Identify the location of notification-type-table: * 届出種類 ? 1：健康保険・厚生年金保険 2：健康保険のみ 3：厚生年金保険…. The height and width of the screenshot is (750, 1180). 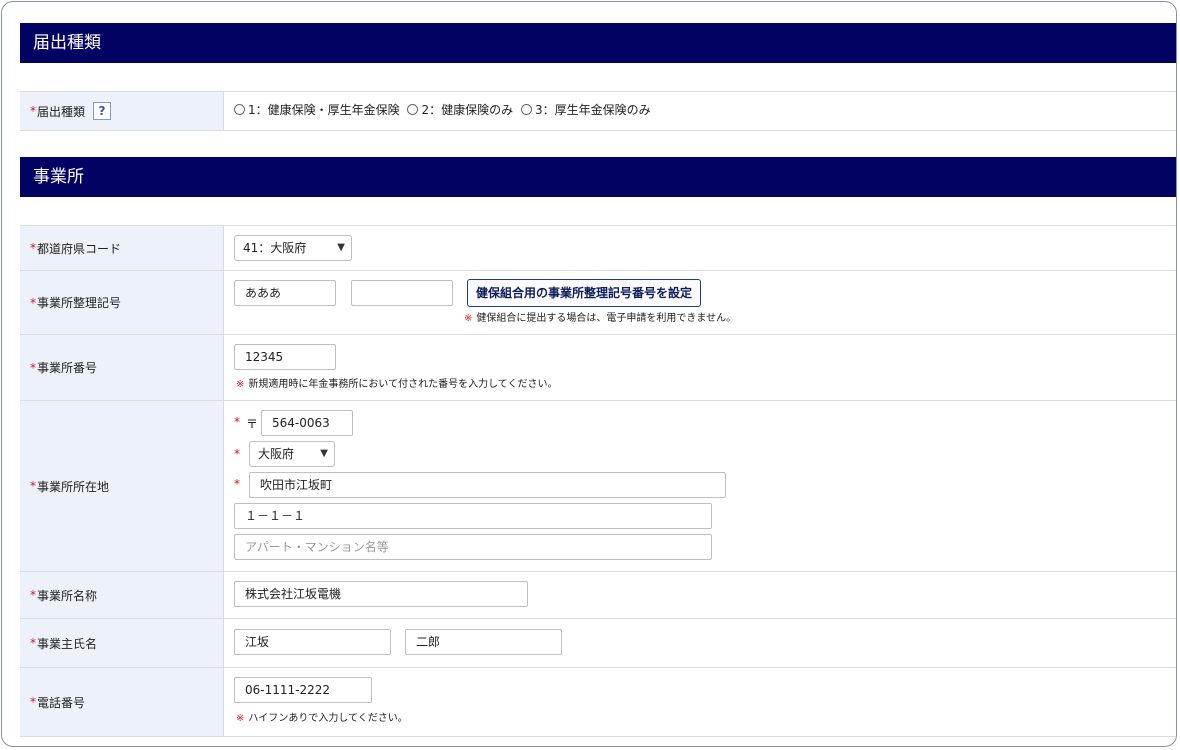
(598, 111).